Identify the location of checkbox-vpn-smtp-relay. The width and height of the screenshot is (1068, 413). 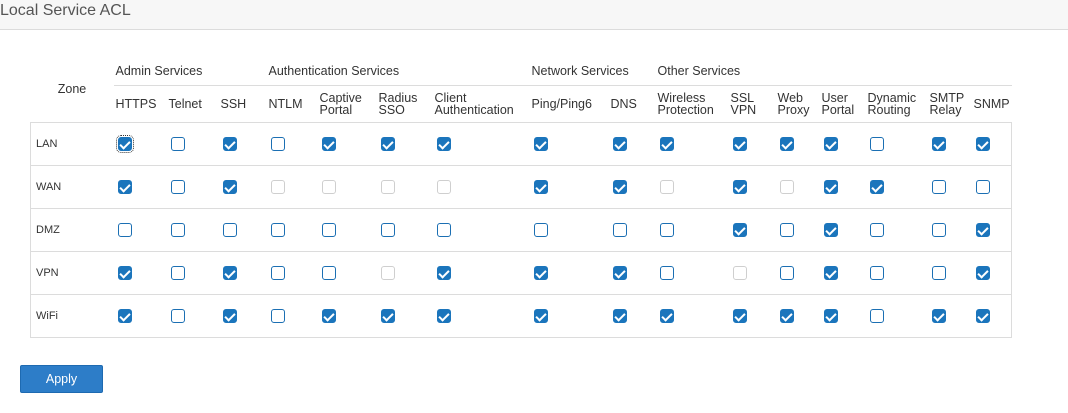
(938, 273).